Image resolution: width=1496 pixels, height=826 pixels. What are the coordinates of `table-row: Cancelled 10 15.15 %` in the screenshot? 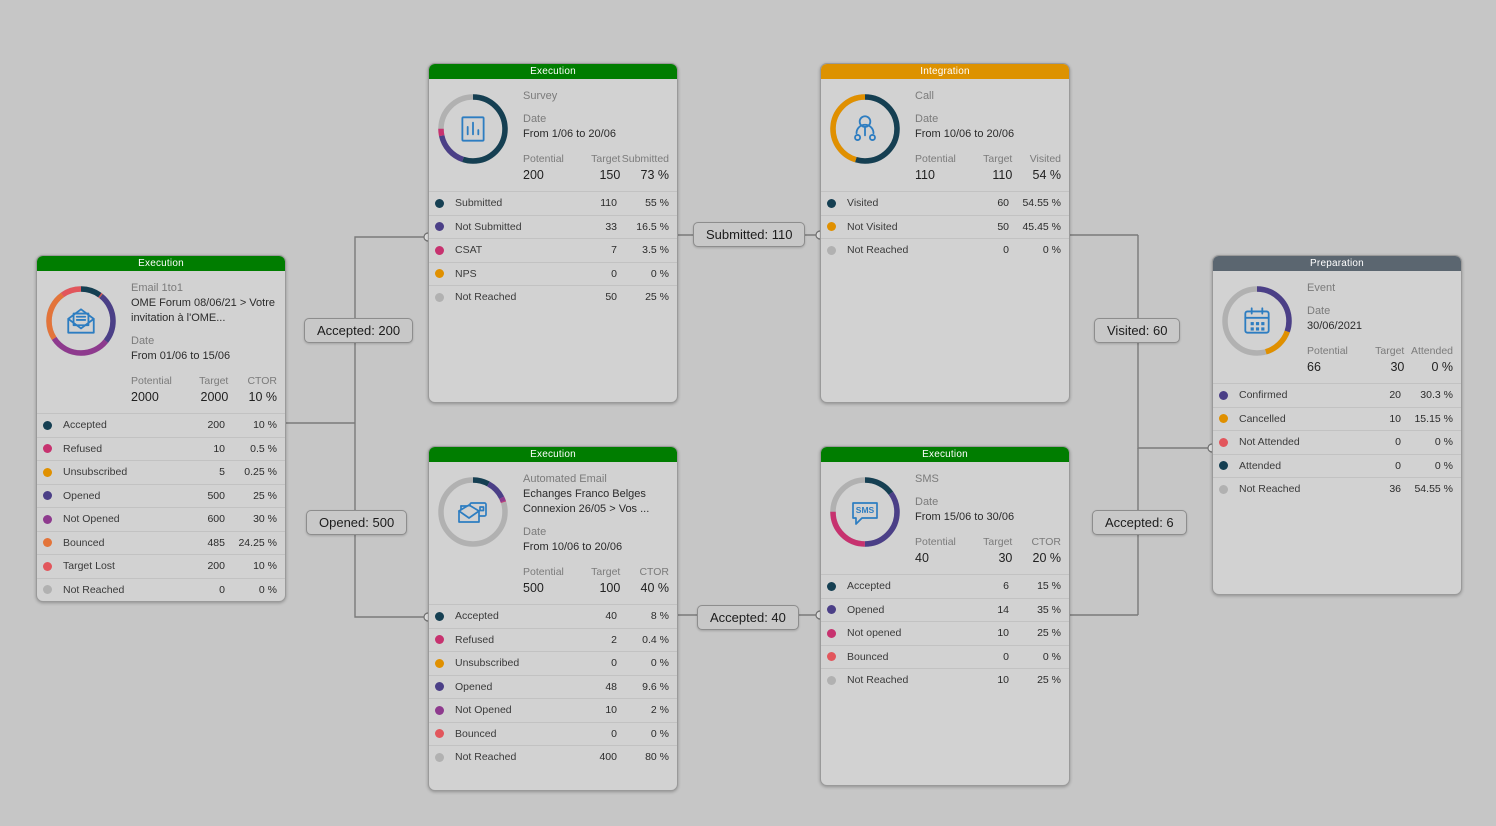 It's located at (1337, 418).